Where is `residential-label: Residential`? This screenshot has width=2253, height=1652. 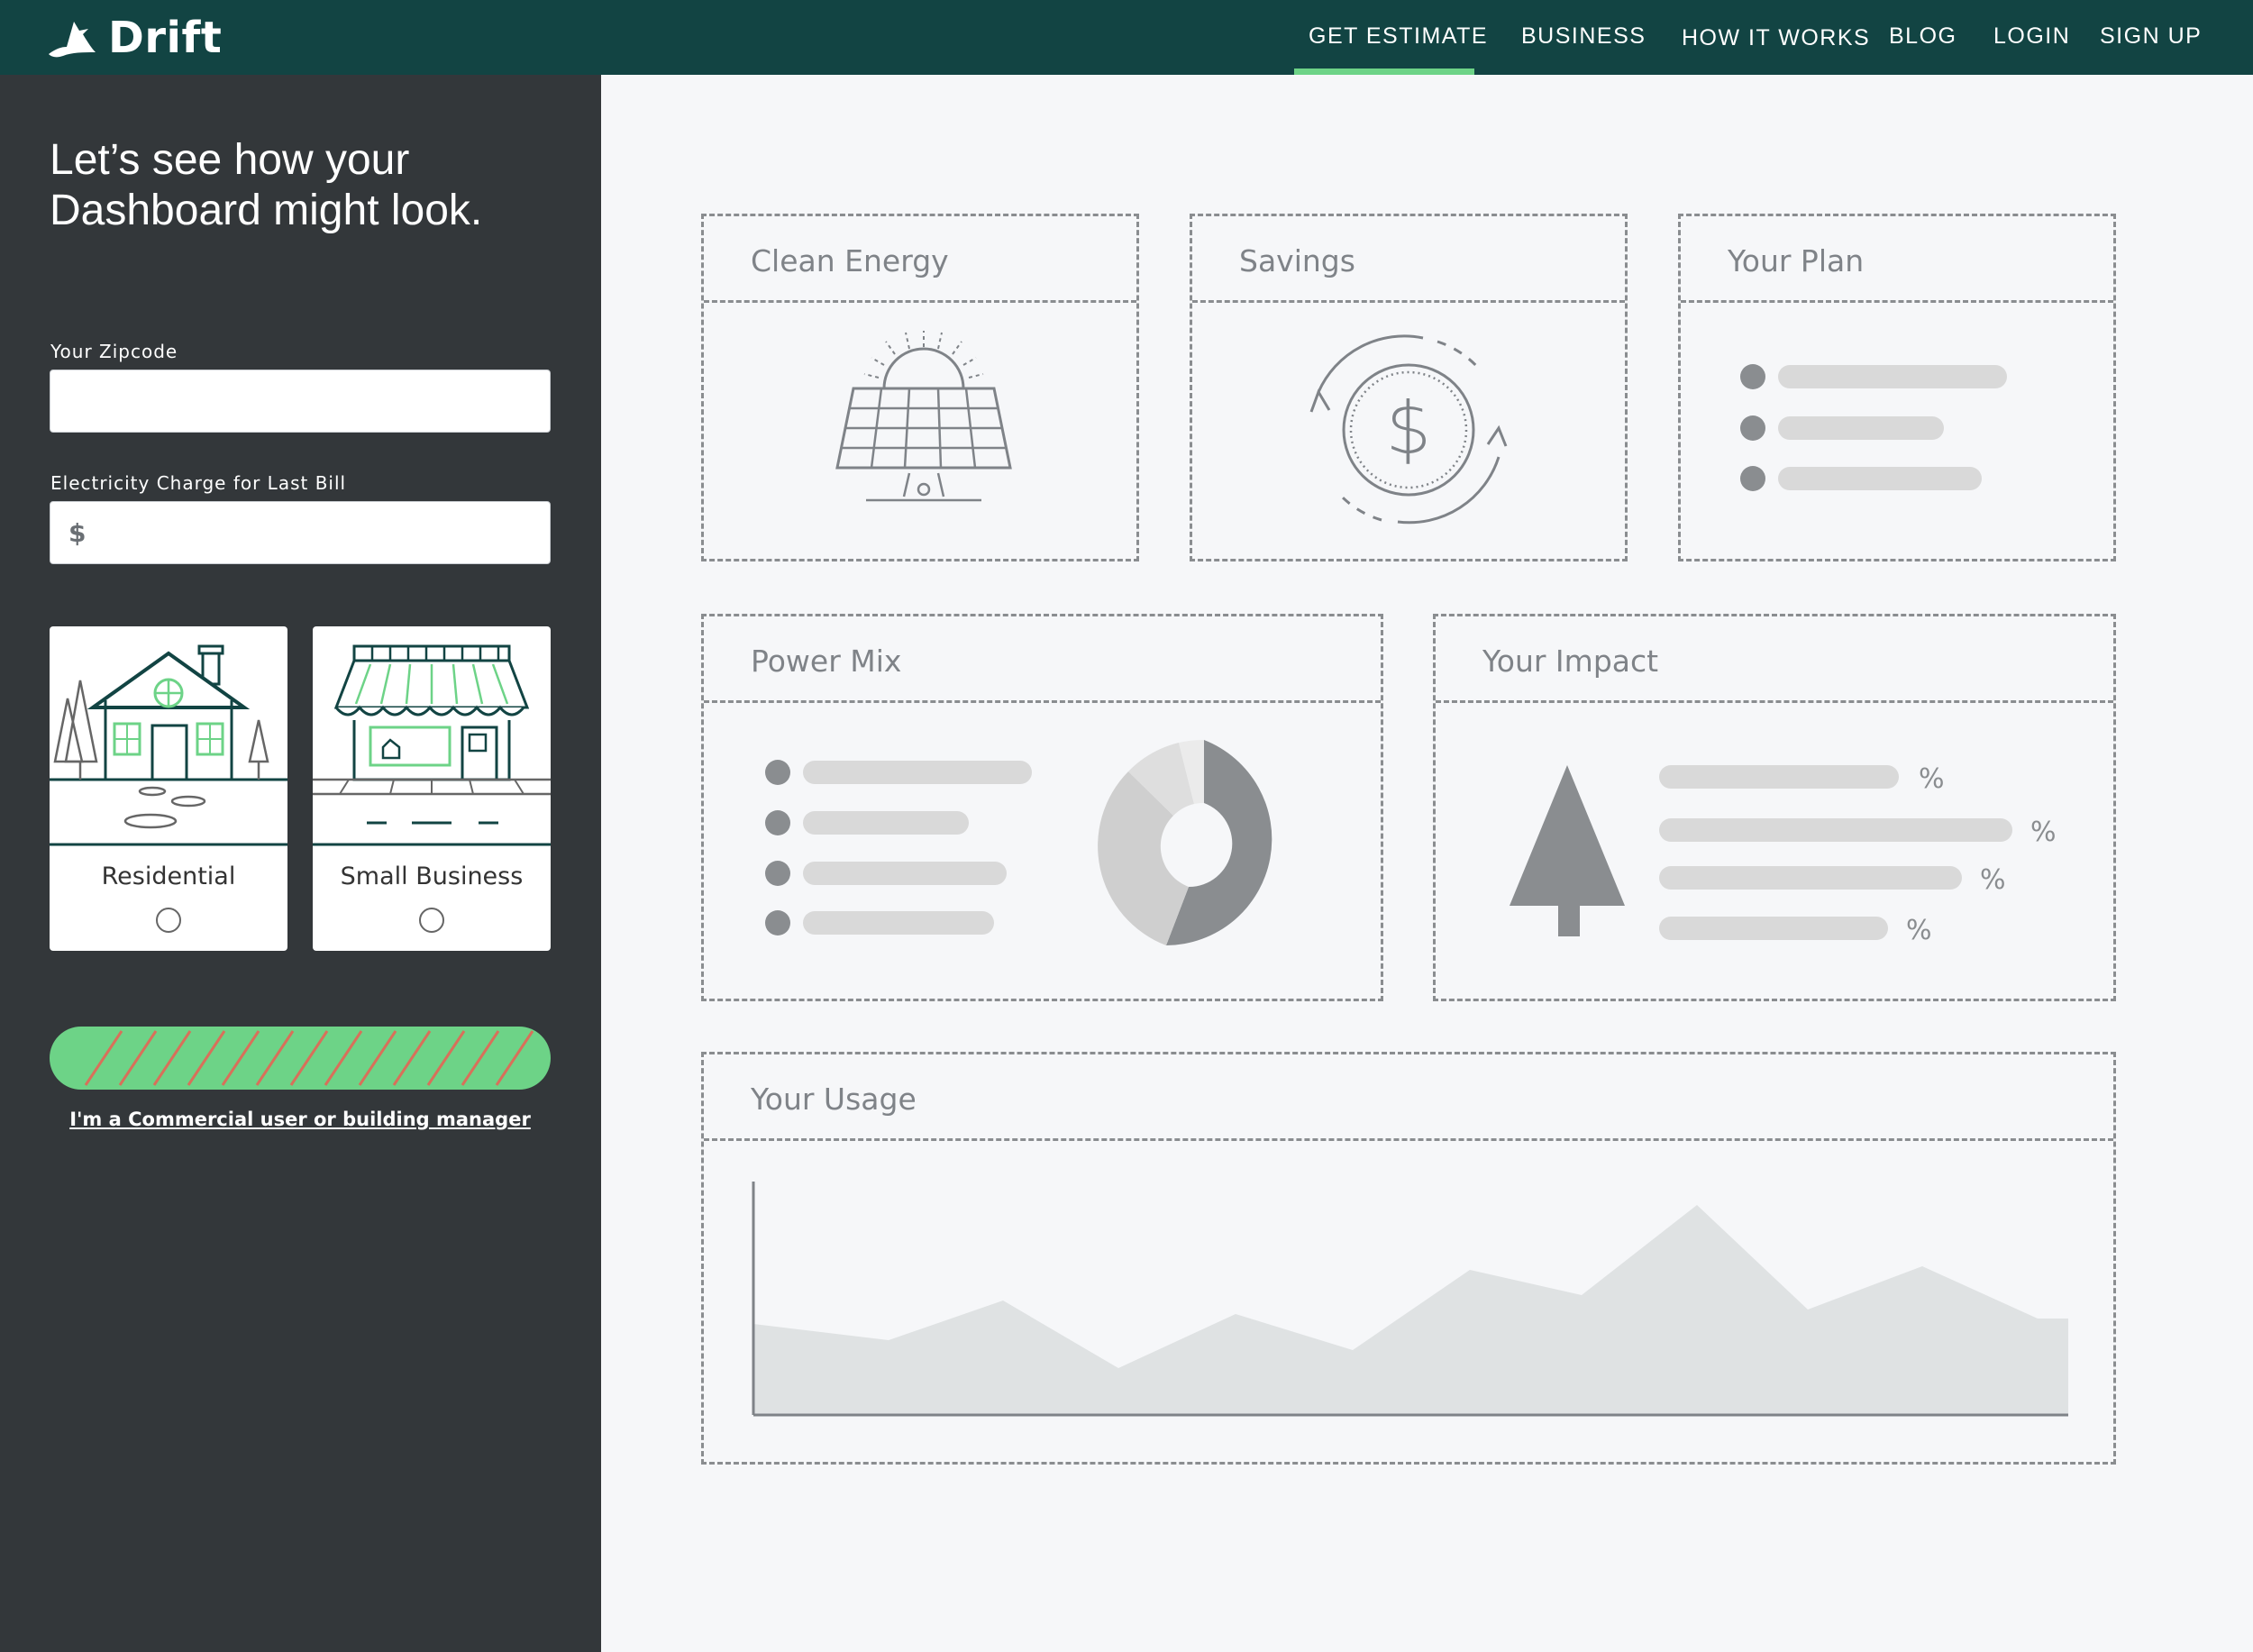
residential-label: Residential is located at coordinates (168, 876).